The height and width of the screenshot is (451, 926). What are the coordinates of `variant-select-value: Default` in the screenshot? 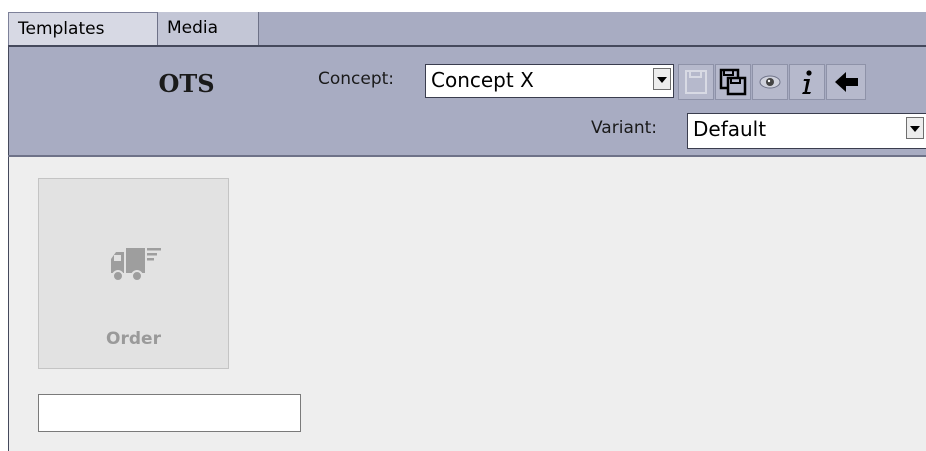 It's located at (730, 129).